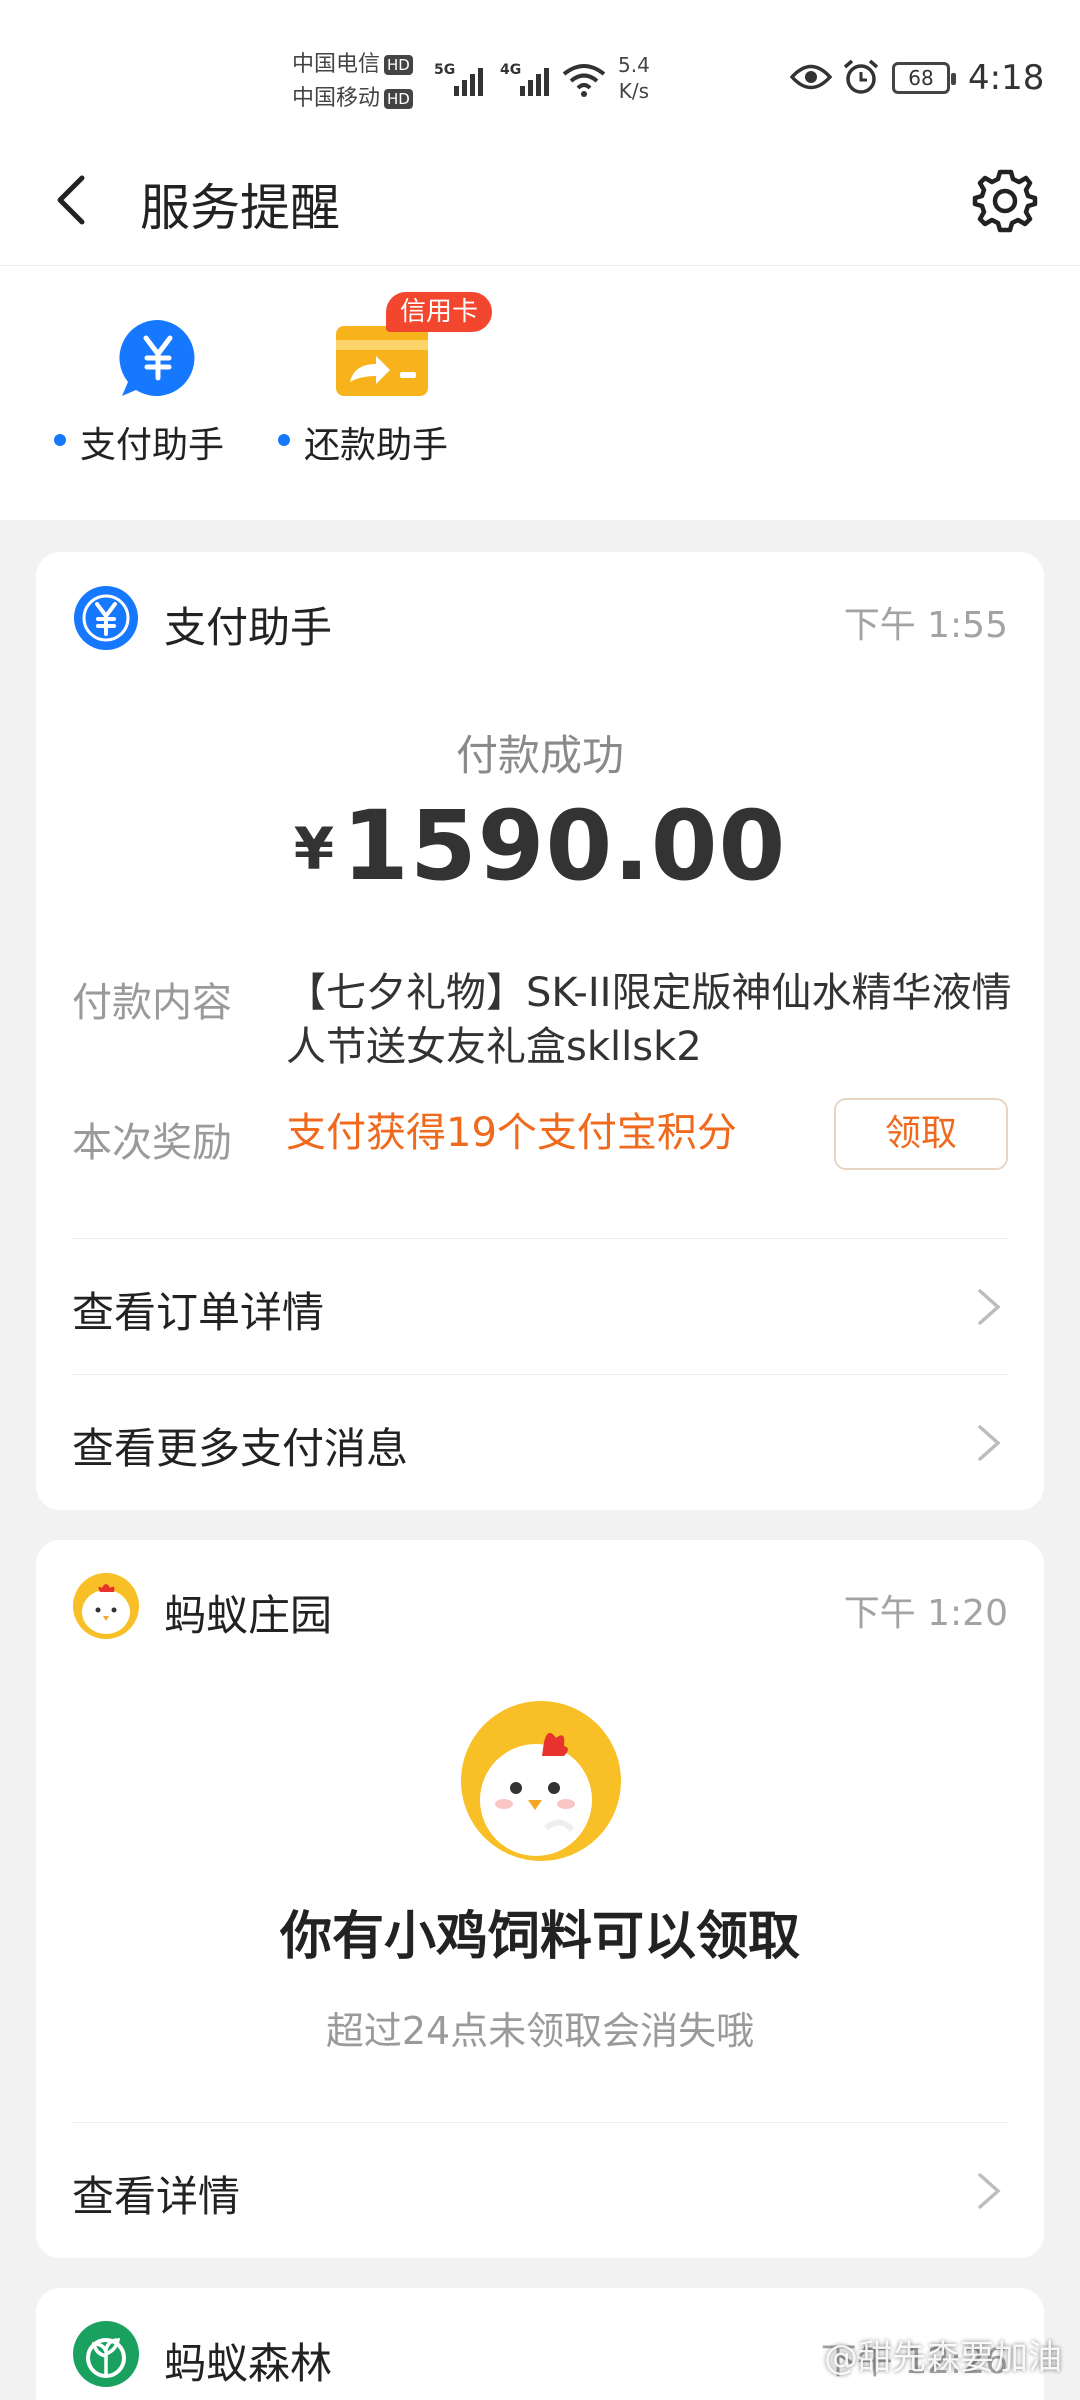 This screenshot has width=1080, height=2400. What do you see at coordinates (106, 618) in the screenshot?
I see `yuan-coin-icon` at bounding box center [106, 618].